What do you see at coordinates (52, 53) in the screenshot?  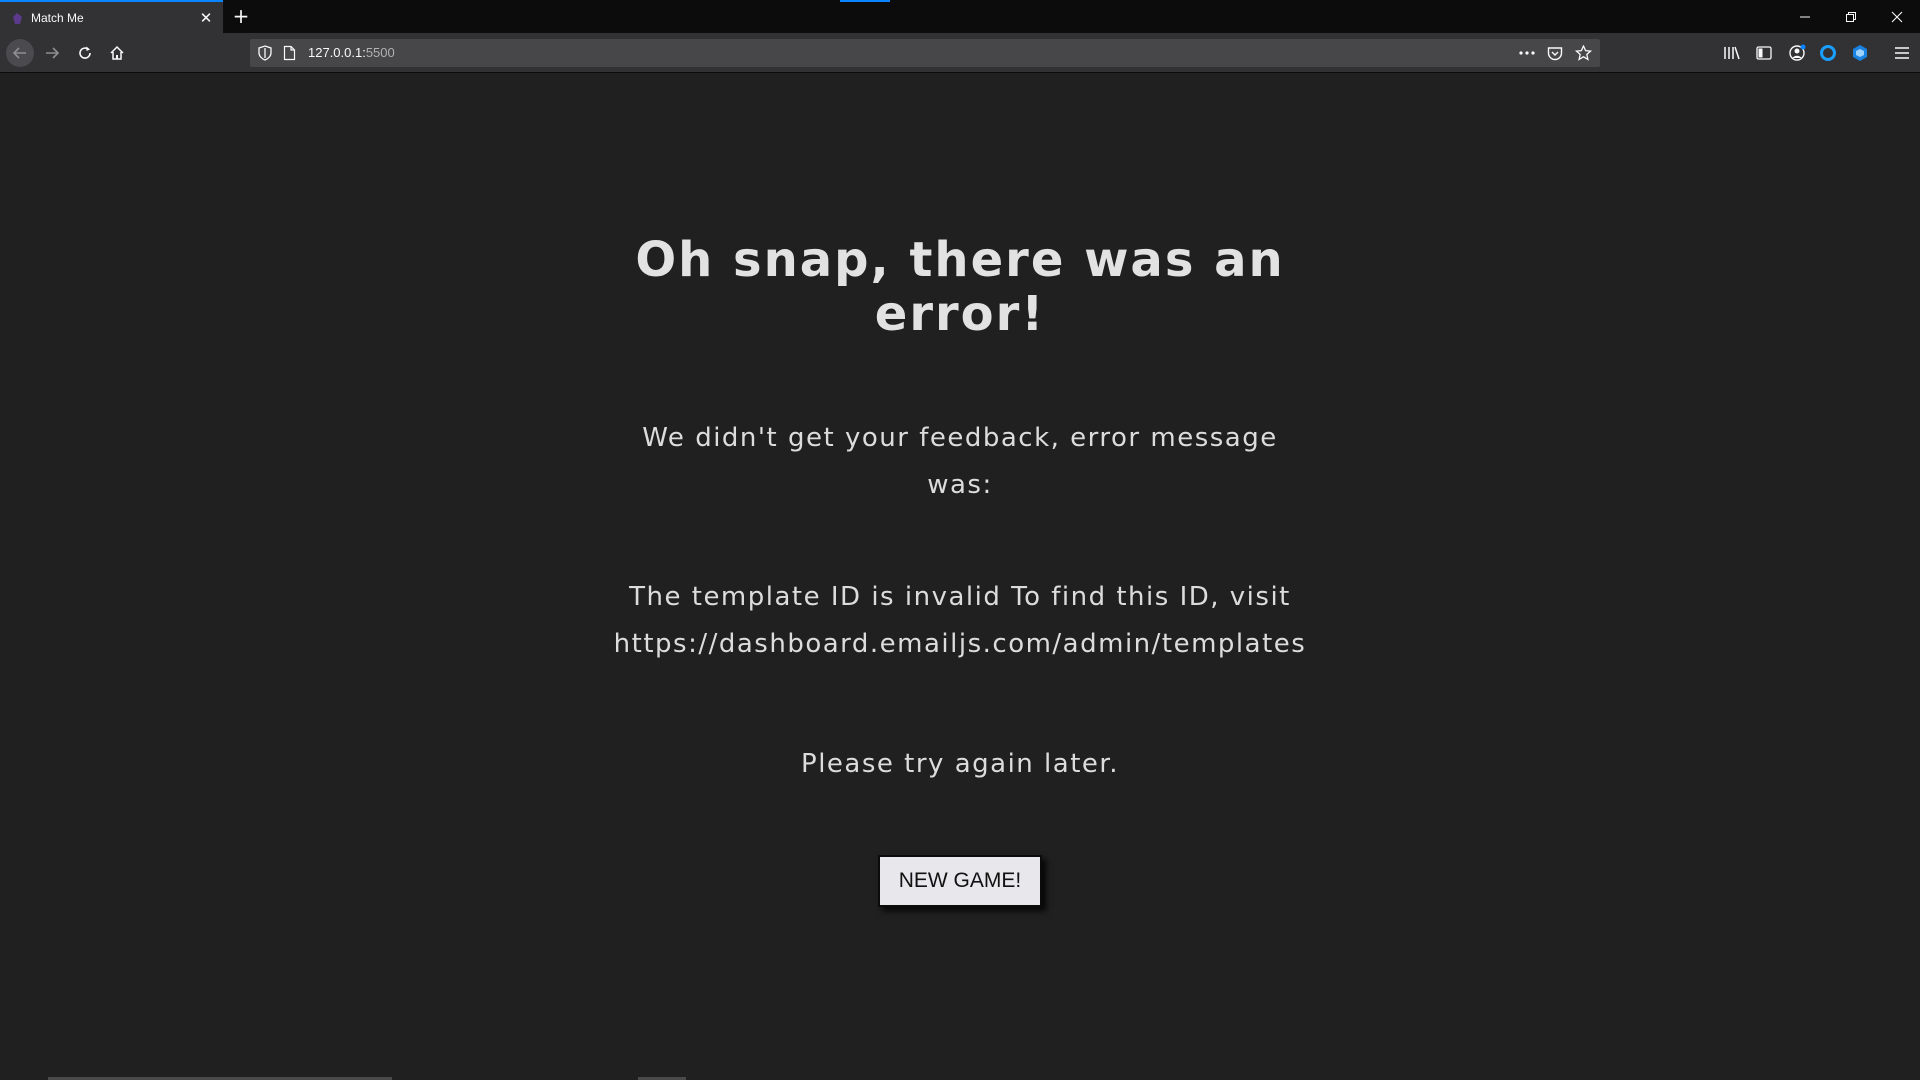 I see `forward-arrow-icon` at bounding box center [52, 53].